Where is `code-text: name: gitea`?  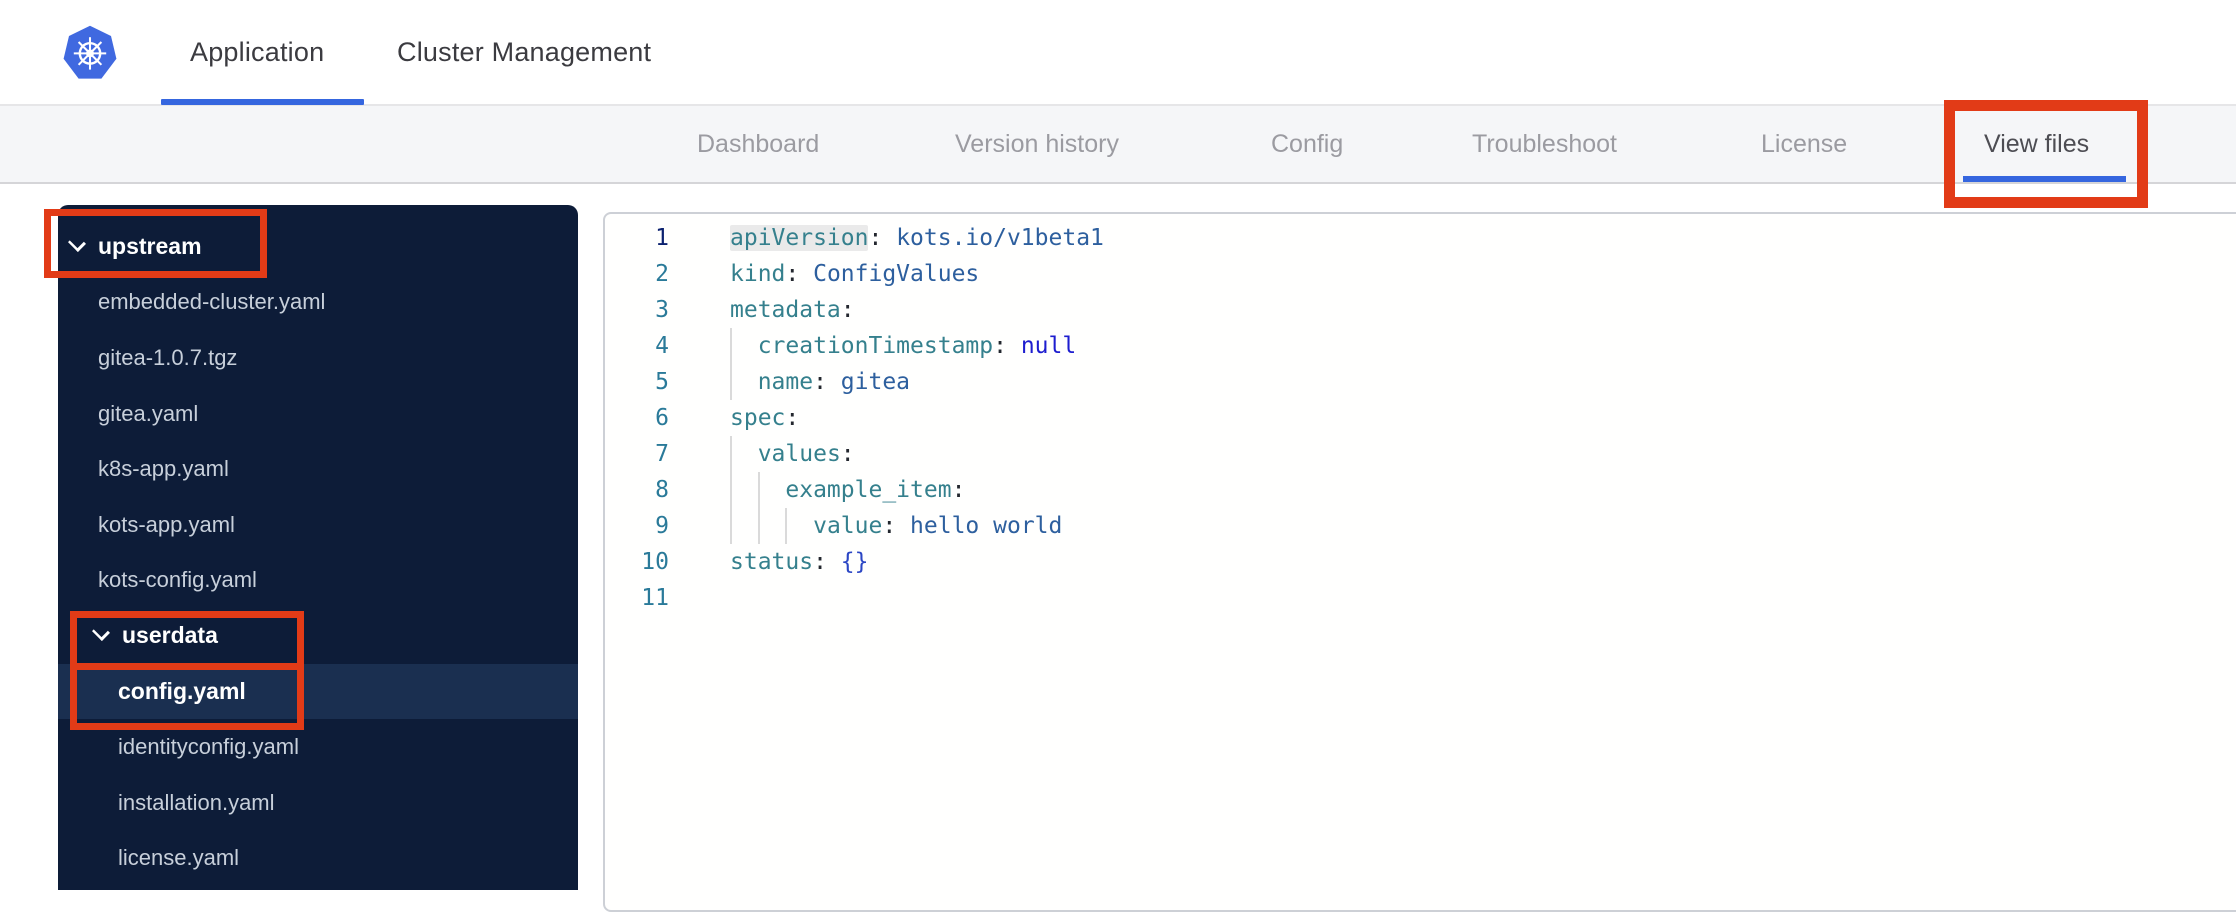
code-text: name: gitea is located at coordinates (820, 382).